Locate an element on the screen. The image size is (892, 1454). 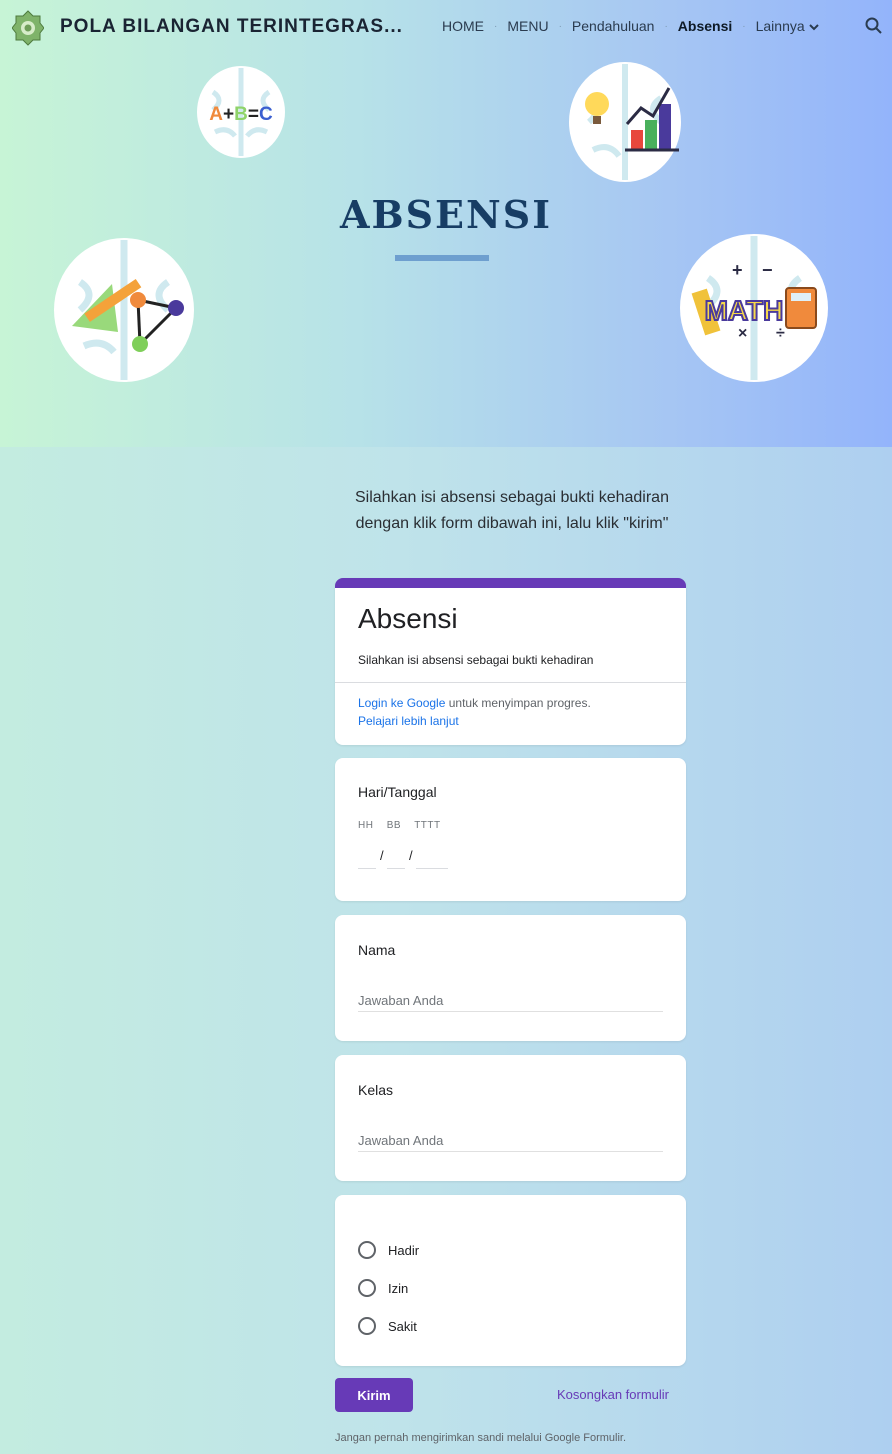
date-day-input is located at coordinates (367, 857).